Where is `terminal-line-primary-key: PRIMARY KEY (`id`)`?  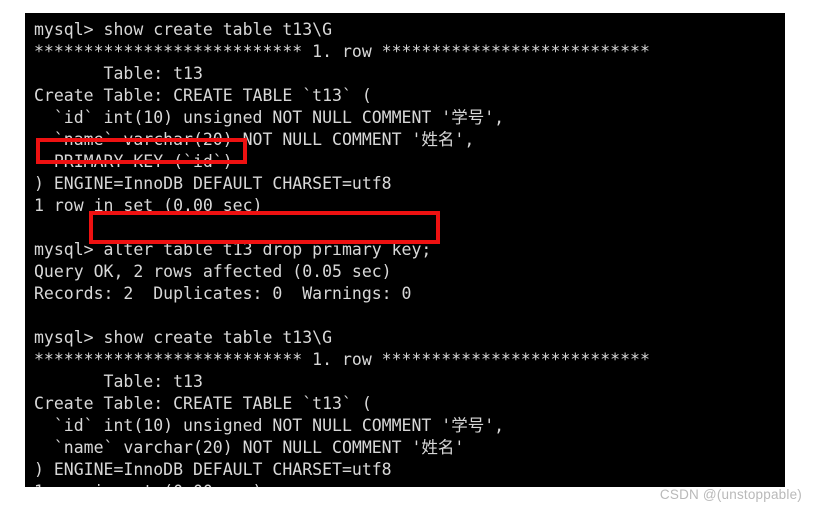
terminal-line-primary-key: PRIMARY KEY (`id`) is located at coordinates (133, 161).